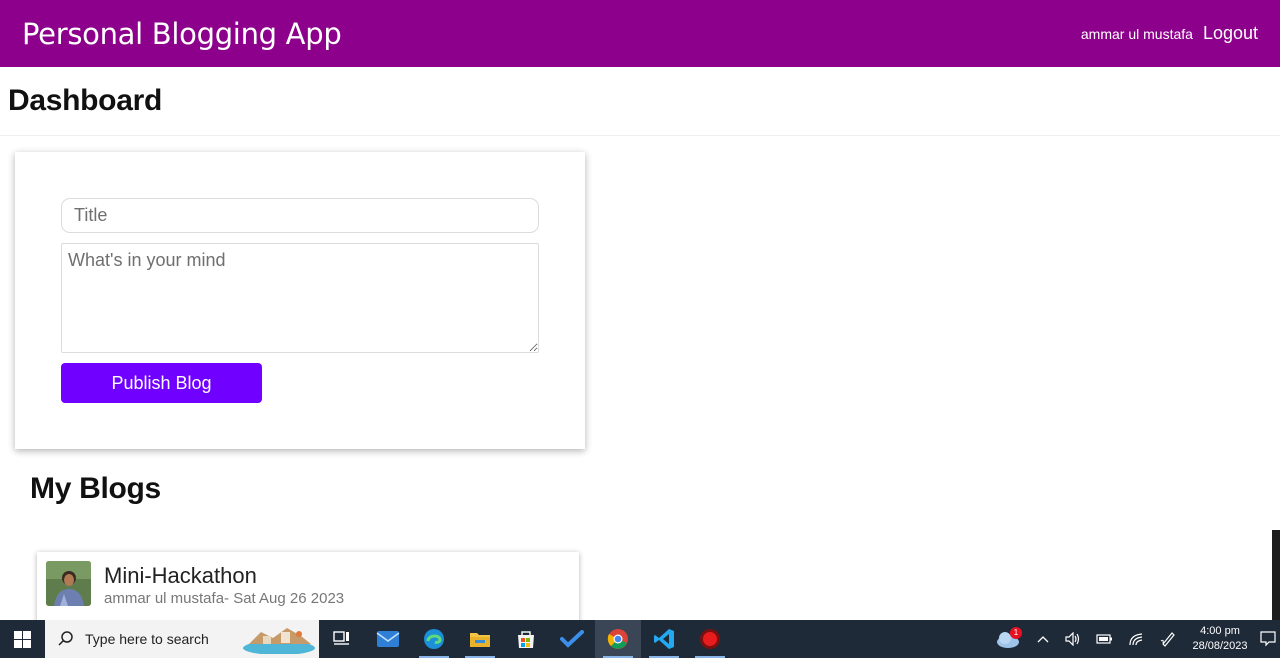 Image resolution: width=1280 pixels, height=658 pixels. What do you see at coordinates (1276, 575) in the screenshot?
I see `side-overlay-strip` at bounding box center [1276, 575].